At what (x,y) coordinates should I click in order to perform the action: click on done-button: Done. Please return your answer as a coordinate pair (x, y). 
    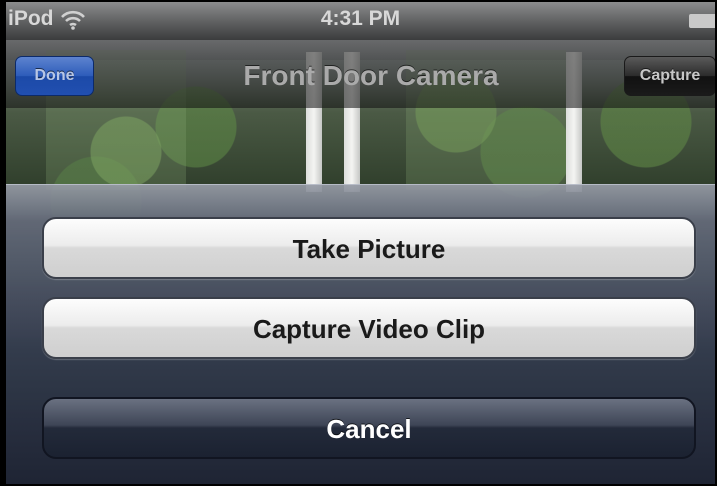
    Looking at the image, I should click on (54, 76).